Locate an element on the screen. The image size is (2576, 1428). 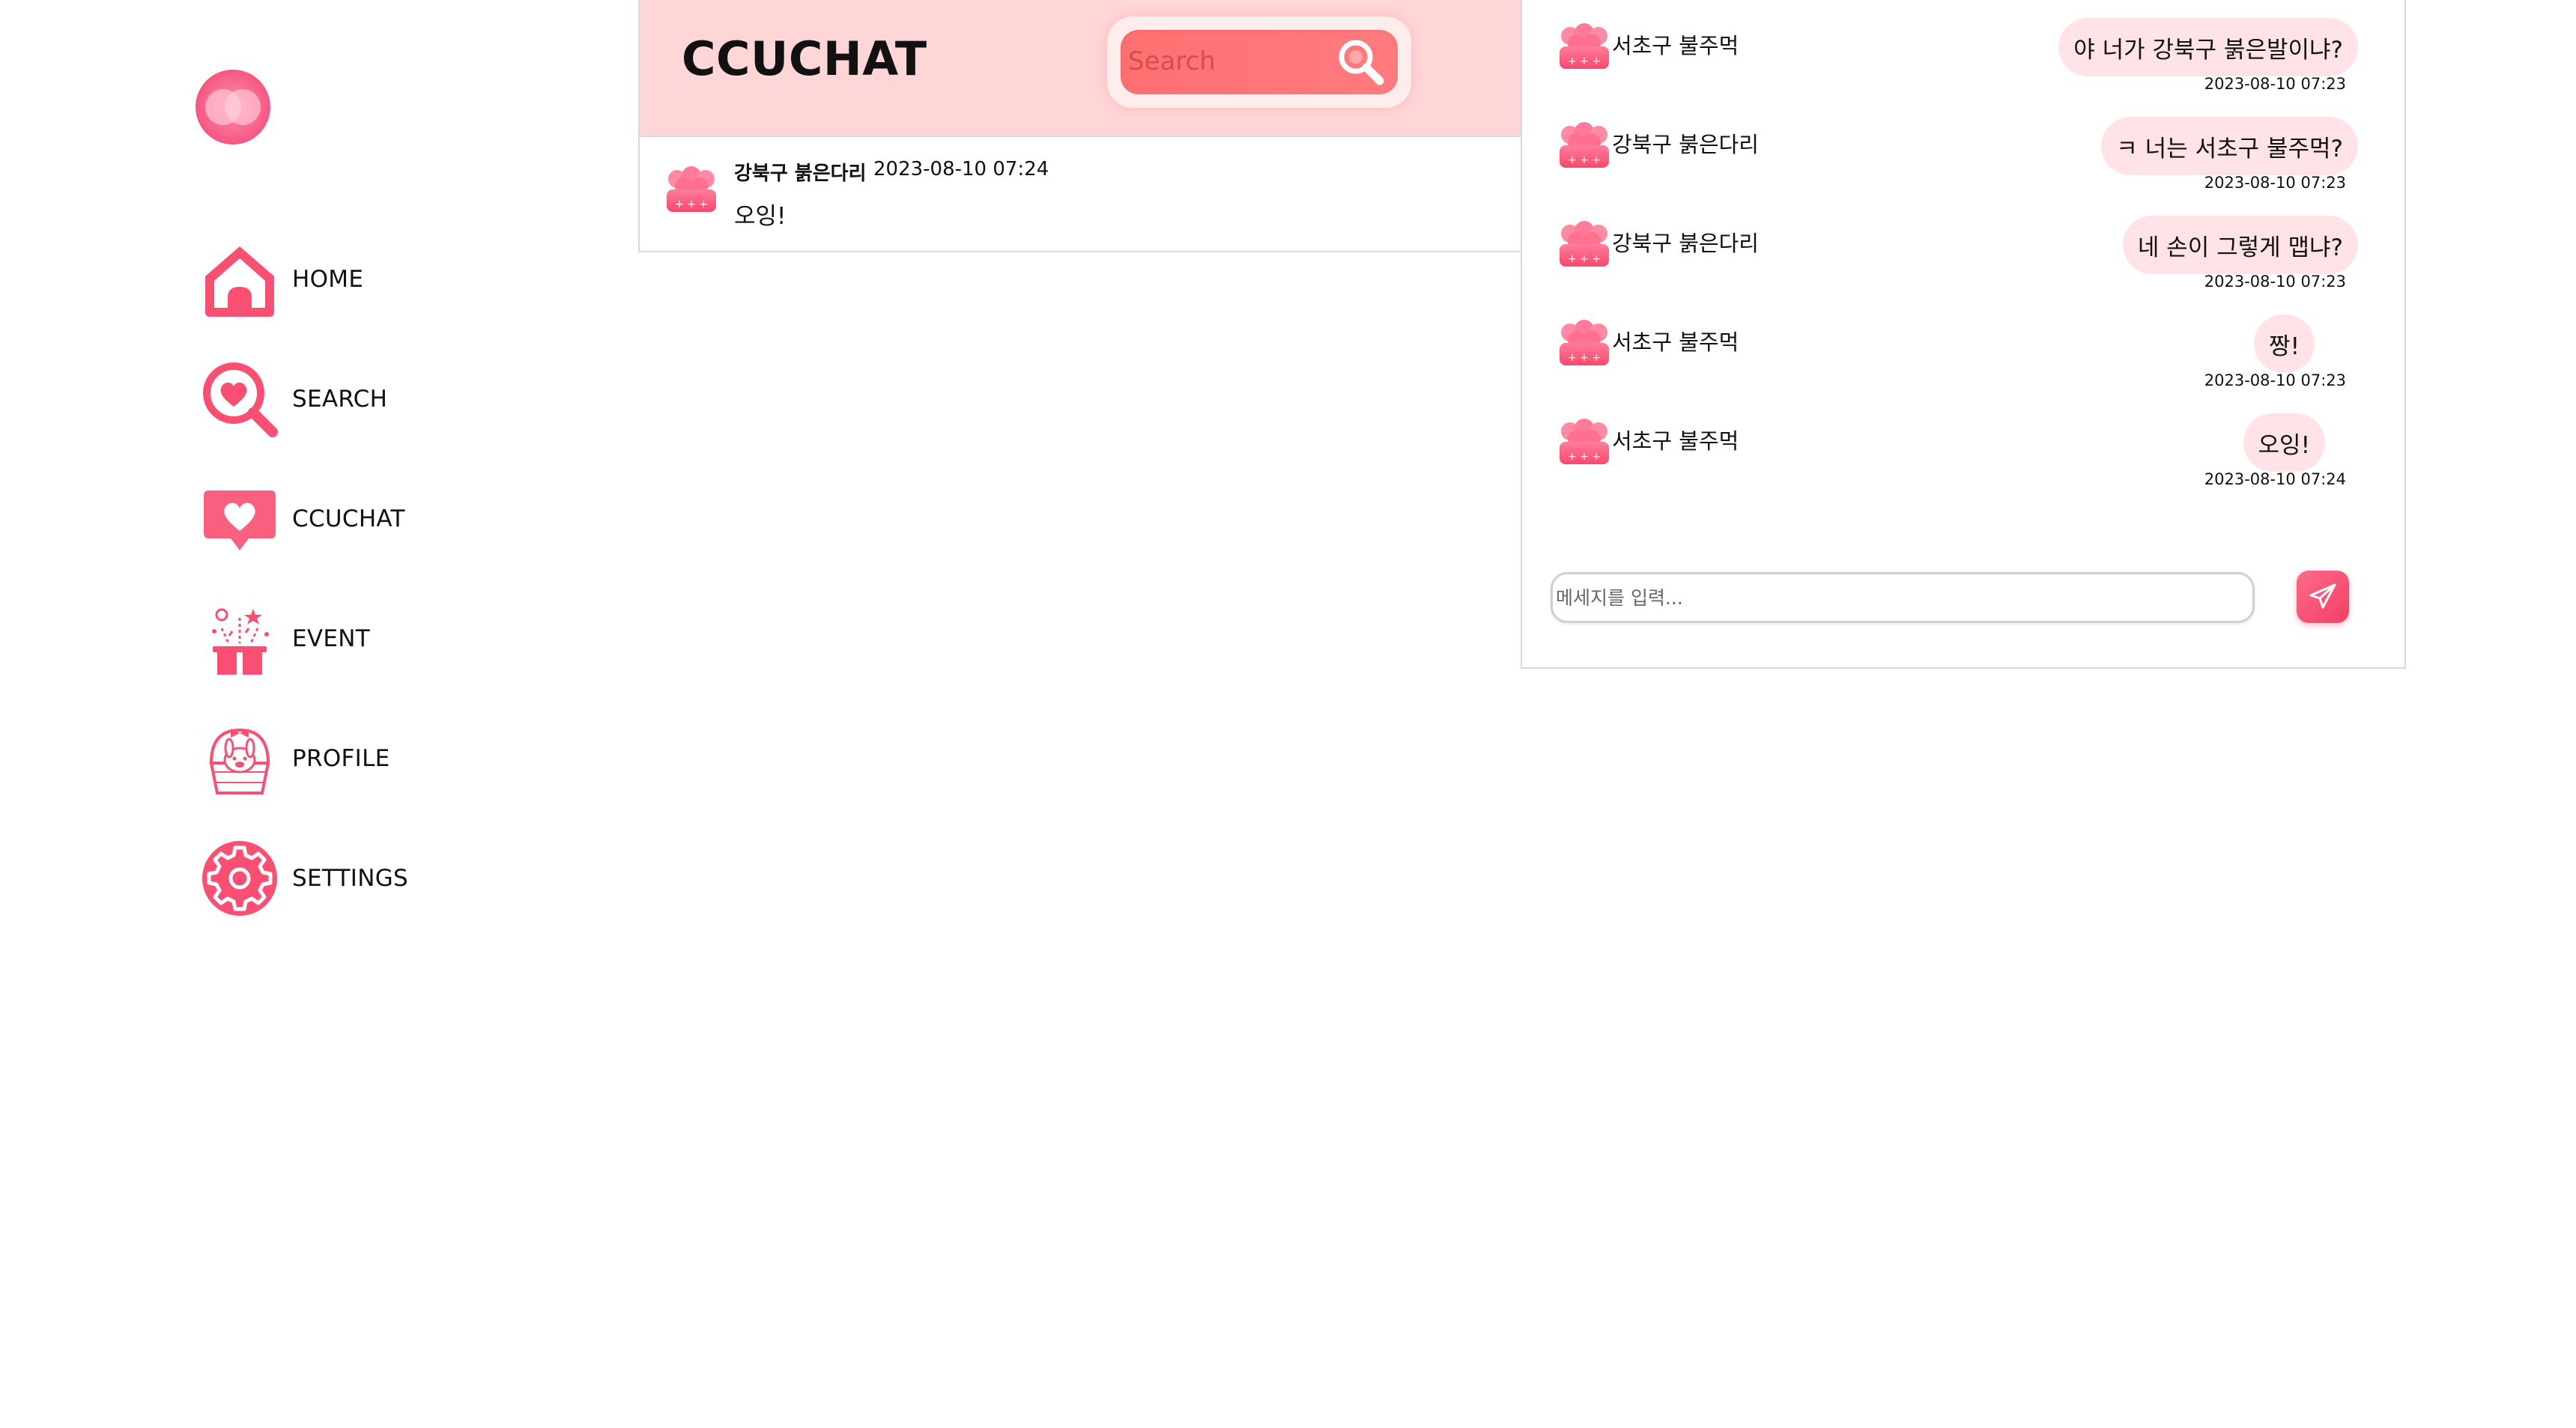
heart-chat-icon is located at coordinates (239, 518).